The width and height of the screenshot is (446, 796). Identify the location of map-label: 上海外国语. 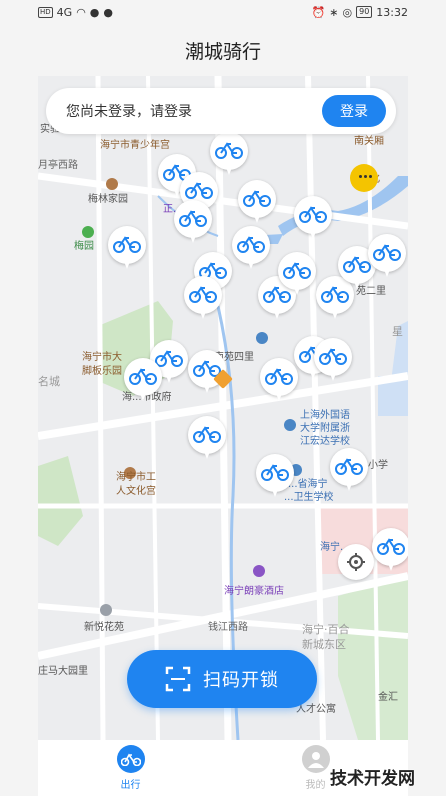
(325, 415).